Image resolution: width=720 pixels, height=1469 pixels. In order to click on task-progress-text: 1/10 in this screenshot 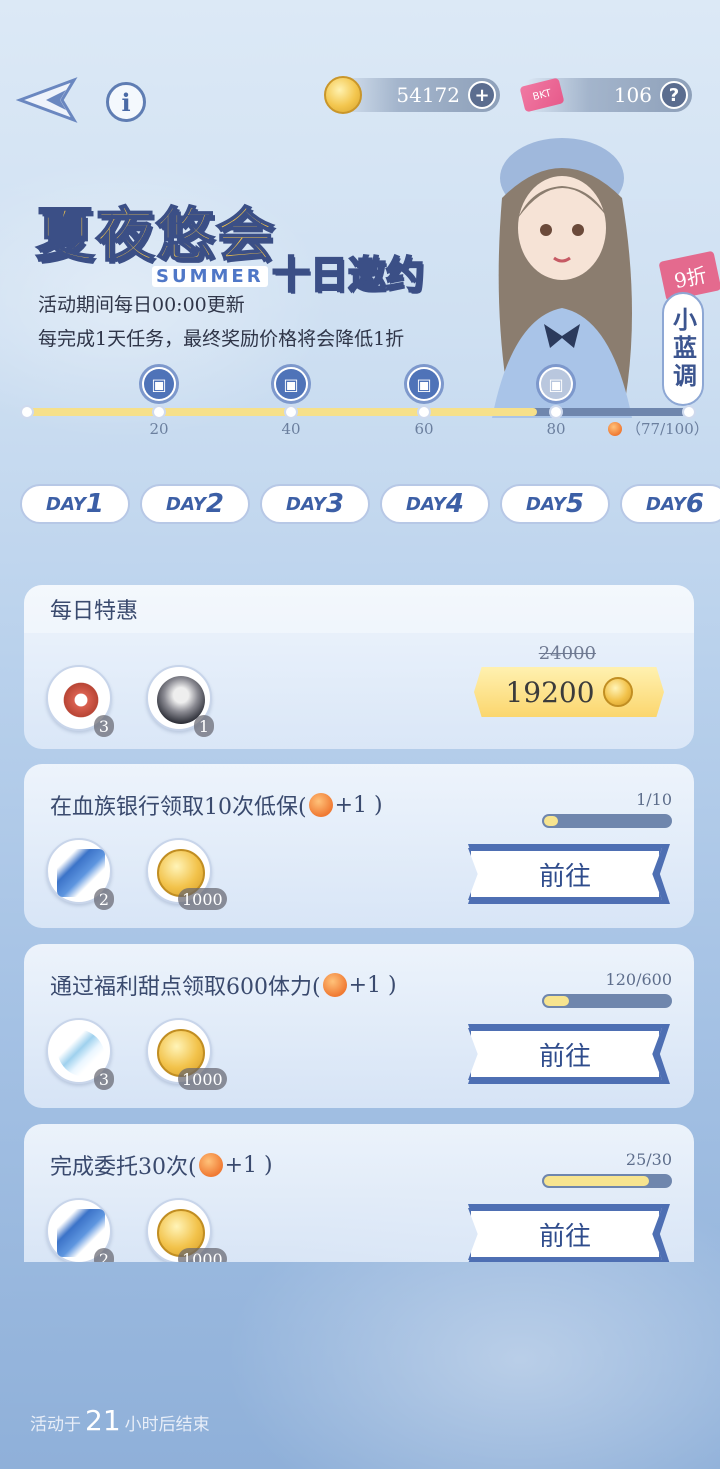, I will do `click(654, 799)`.